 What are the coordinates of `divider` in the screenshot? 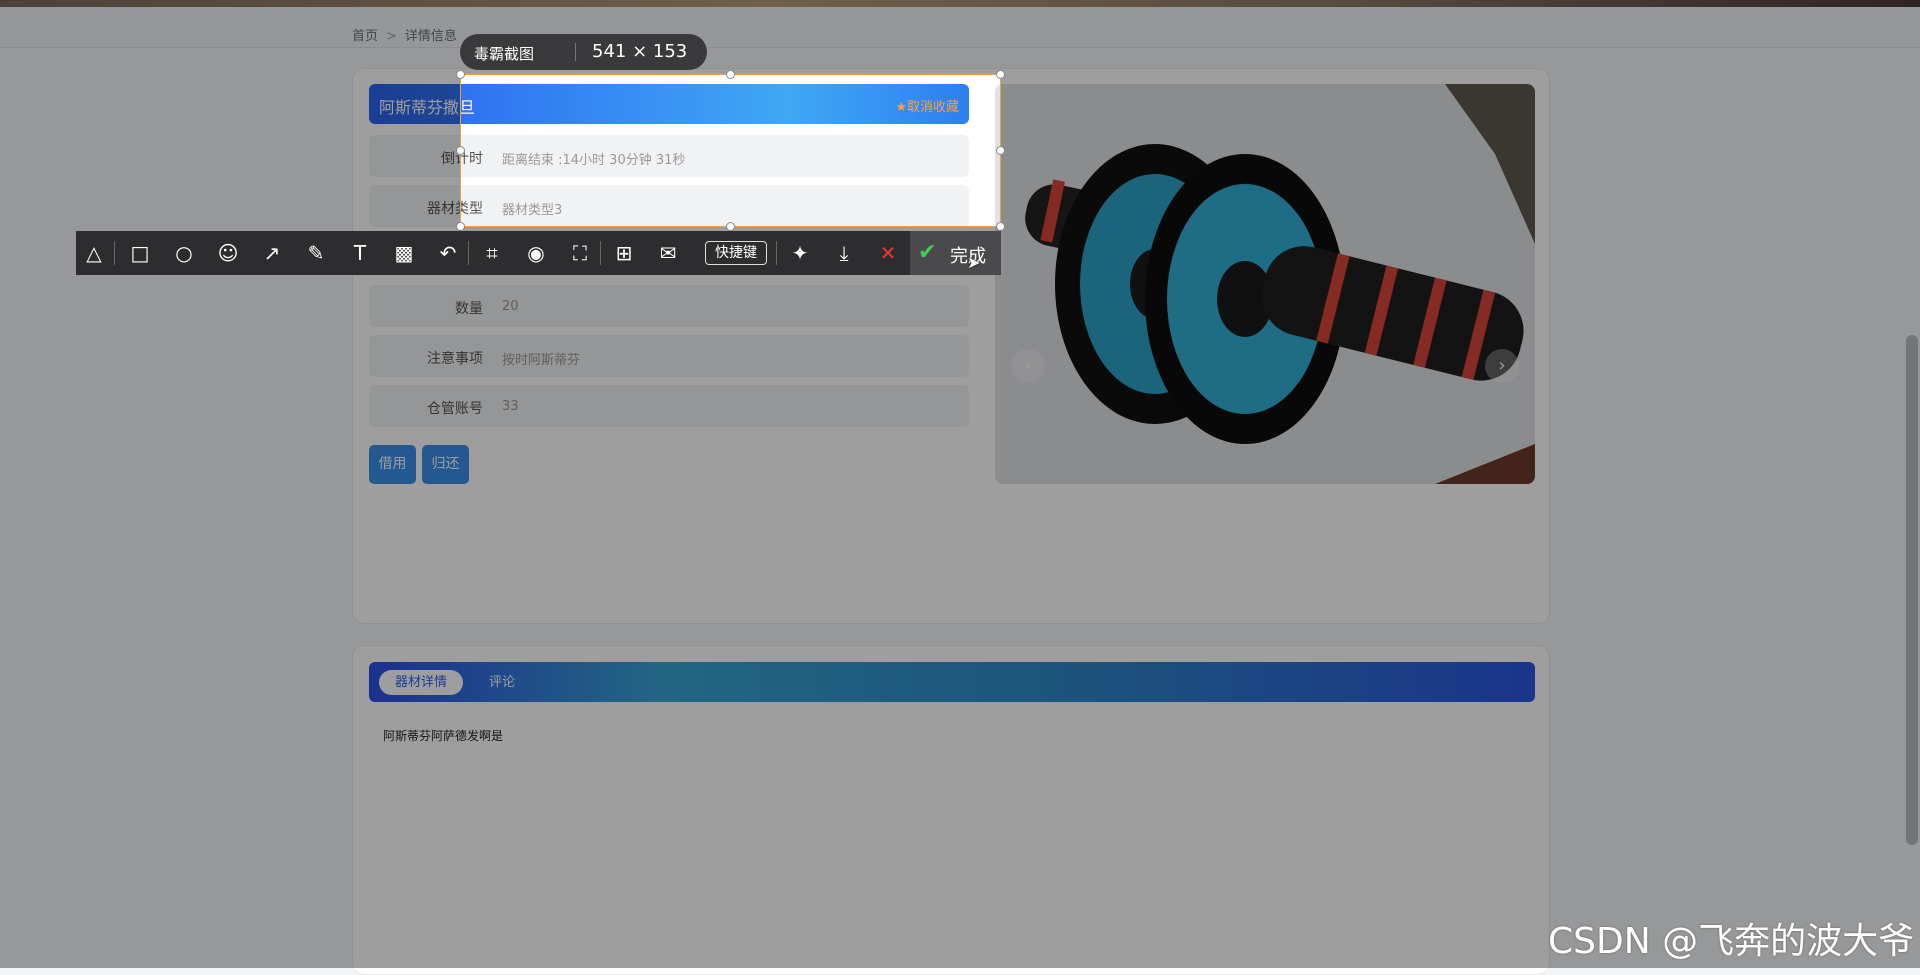 It's located at (575, 52).